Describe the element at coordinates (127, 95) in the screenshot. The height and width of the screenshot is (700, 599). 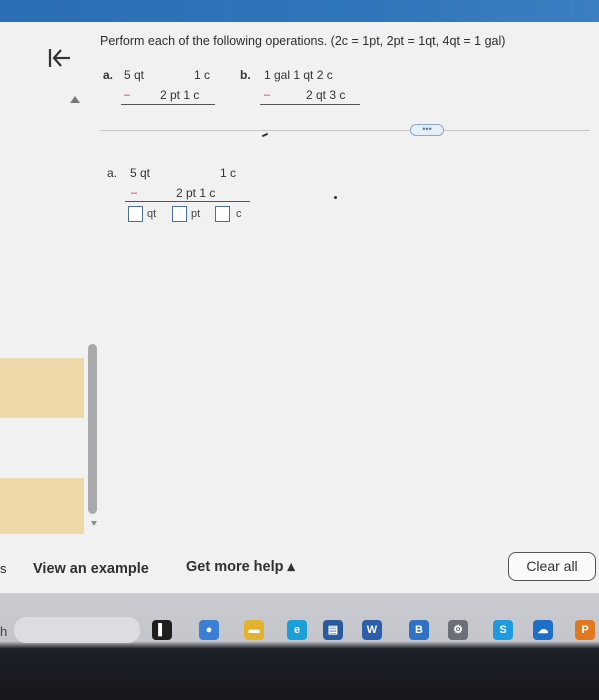
I see `problem-a-minus: –` at that location.